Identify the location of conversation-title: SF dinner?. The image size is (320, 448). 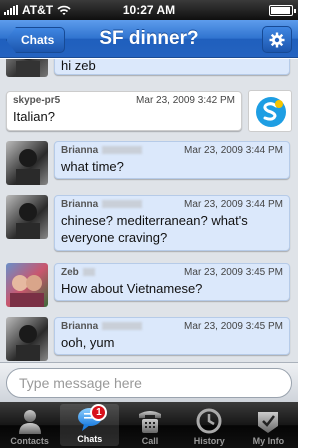
(149, 38).